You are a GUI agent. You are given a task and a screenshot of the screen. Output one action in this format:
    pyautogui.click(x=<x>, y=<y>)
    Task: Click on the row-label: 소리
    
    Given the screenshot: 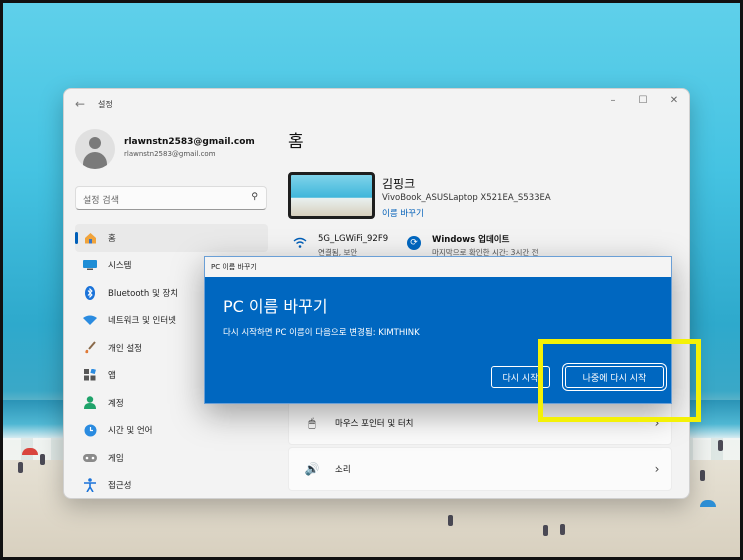 What is the action you would take?
    pyautogui.click(x=343, y=470)
    